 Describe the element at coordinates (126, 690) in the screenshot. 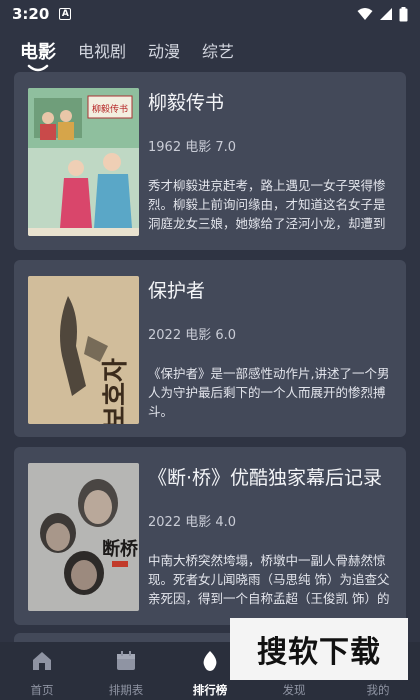

I see `nav-schedule-label: 排期表` at that location.